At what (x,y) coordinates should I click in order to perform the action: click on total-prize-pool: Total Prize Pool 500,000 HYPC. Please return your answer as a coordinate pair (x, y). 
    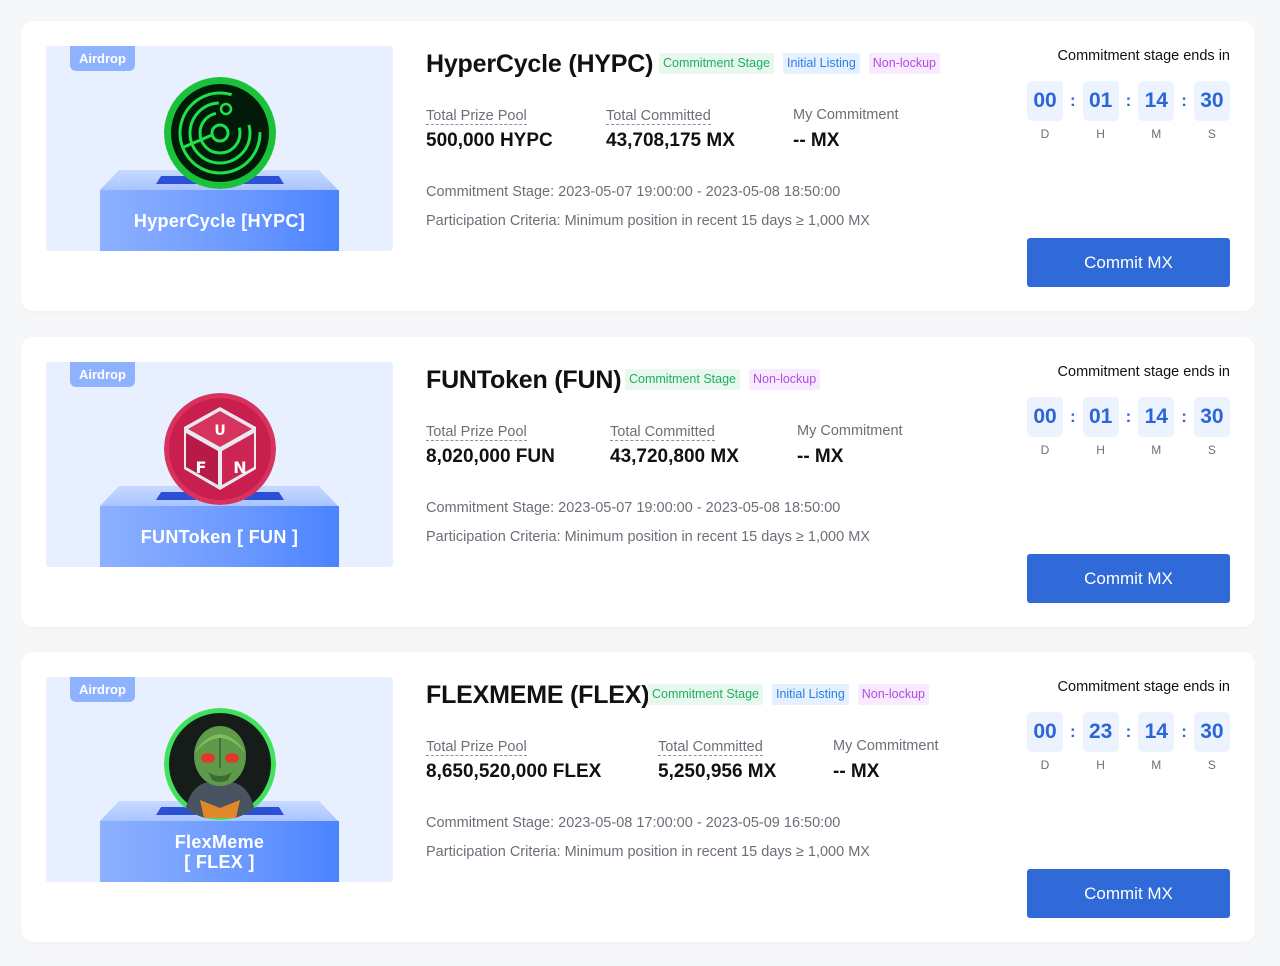
    Looking at the image, I should click on (489, 129).